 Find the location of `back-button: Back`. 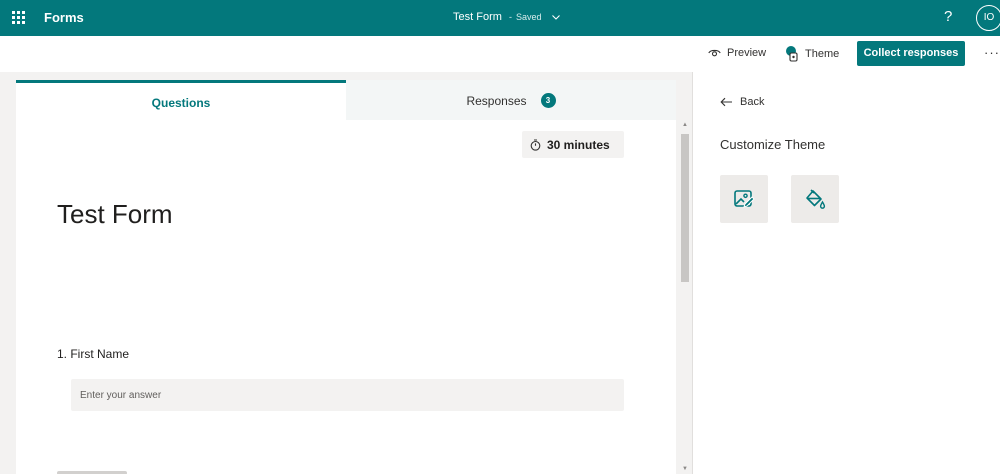

back-button: Back is located at coordinates (742, 102).